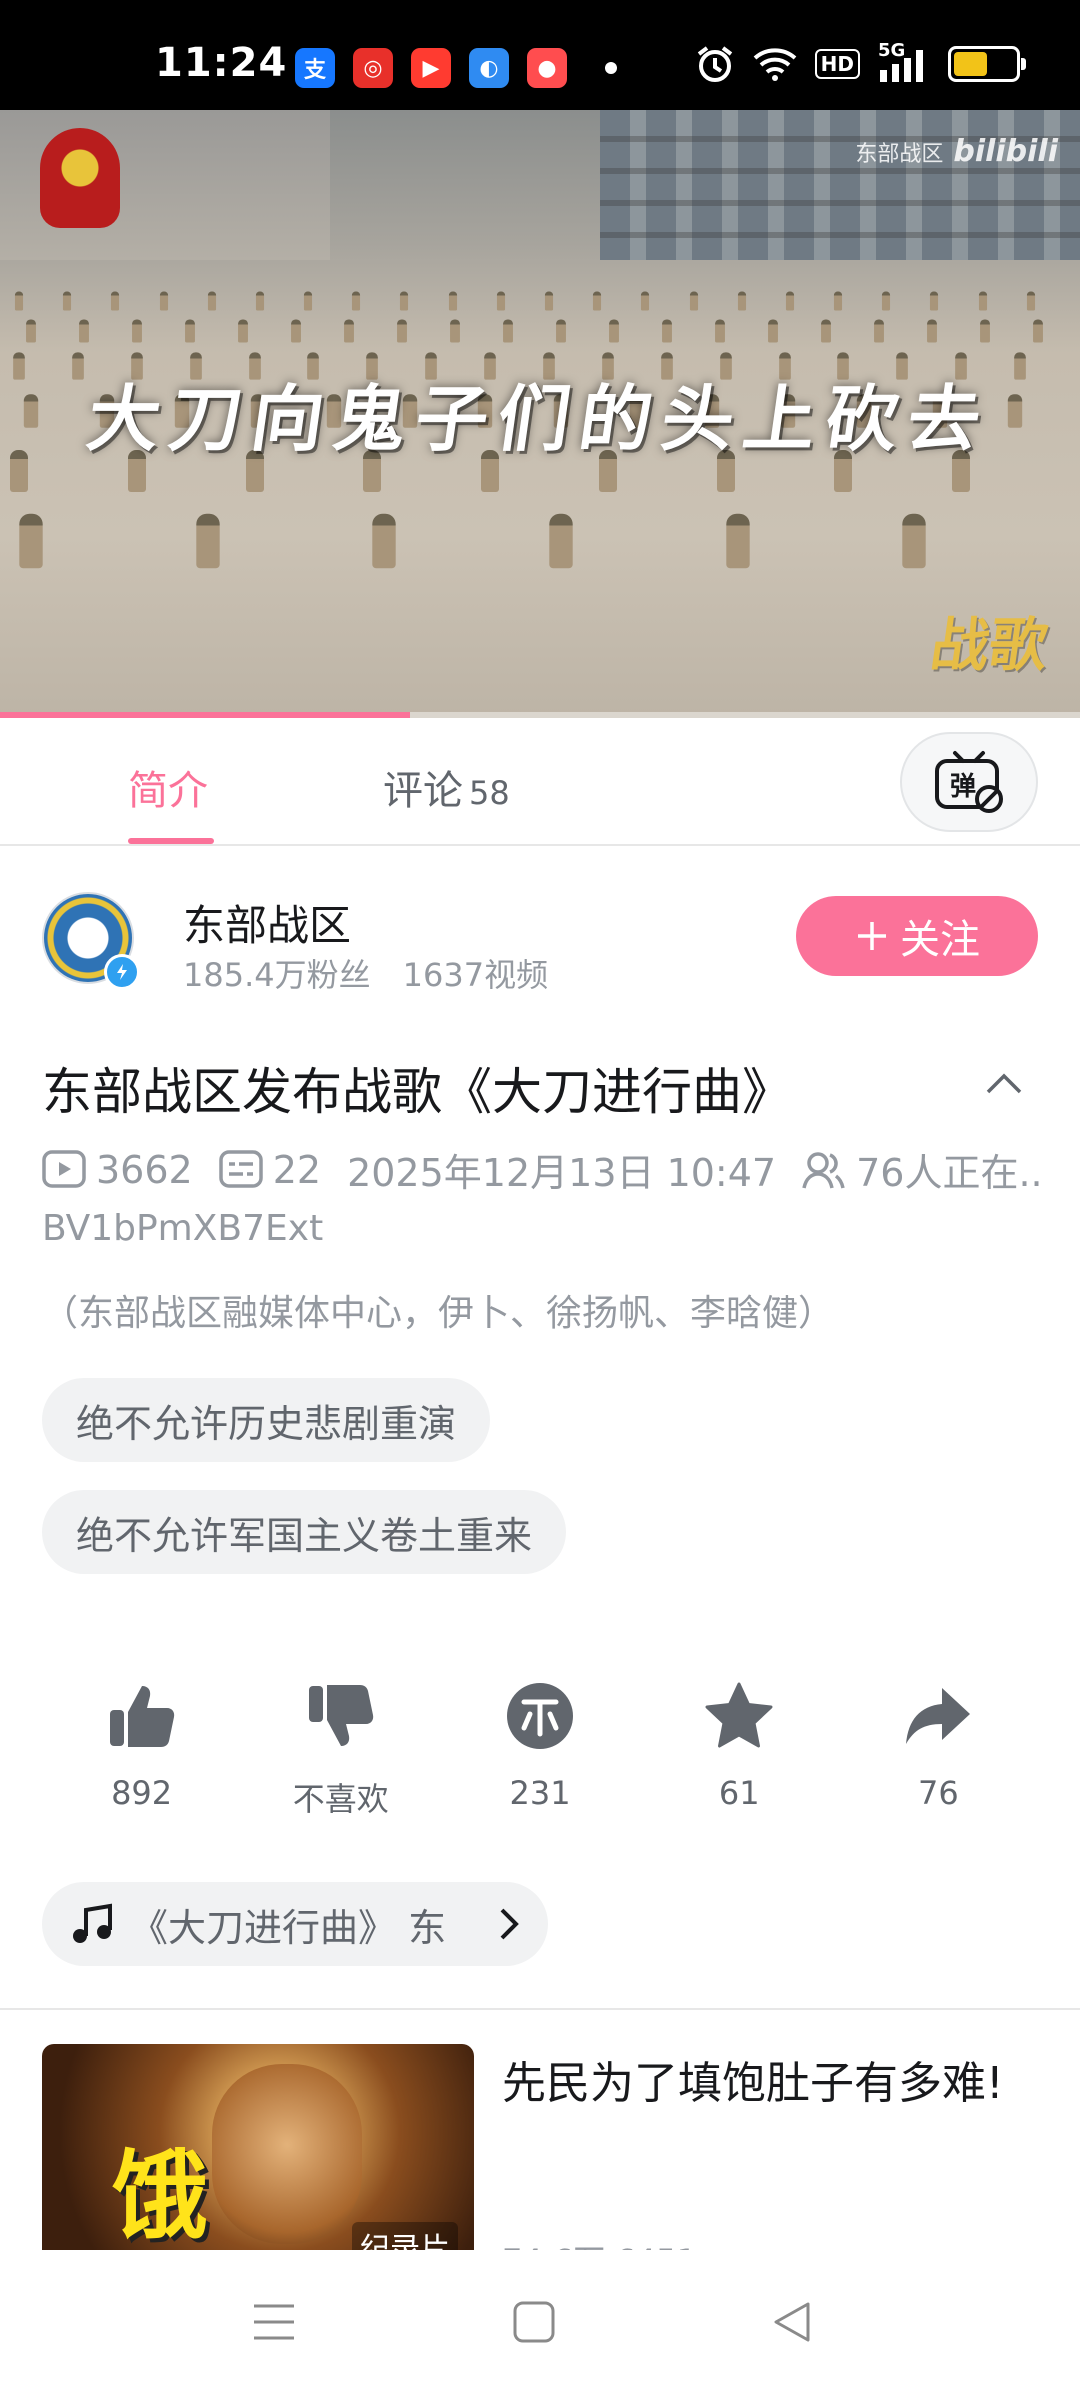 The width and height of the screenshot is (1080, 2400). I want to click on tag-chip: 绝不允许历史悲剧重演, so click(266, 1420).